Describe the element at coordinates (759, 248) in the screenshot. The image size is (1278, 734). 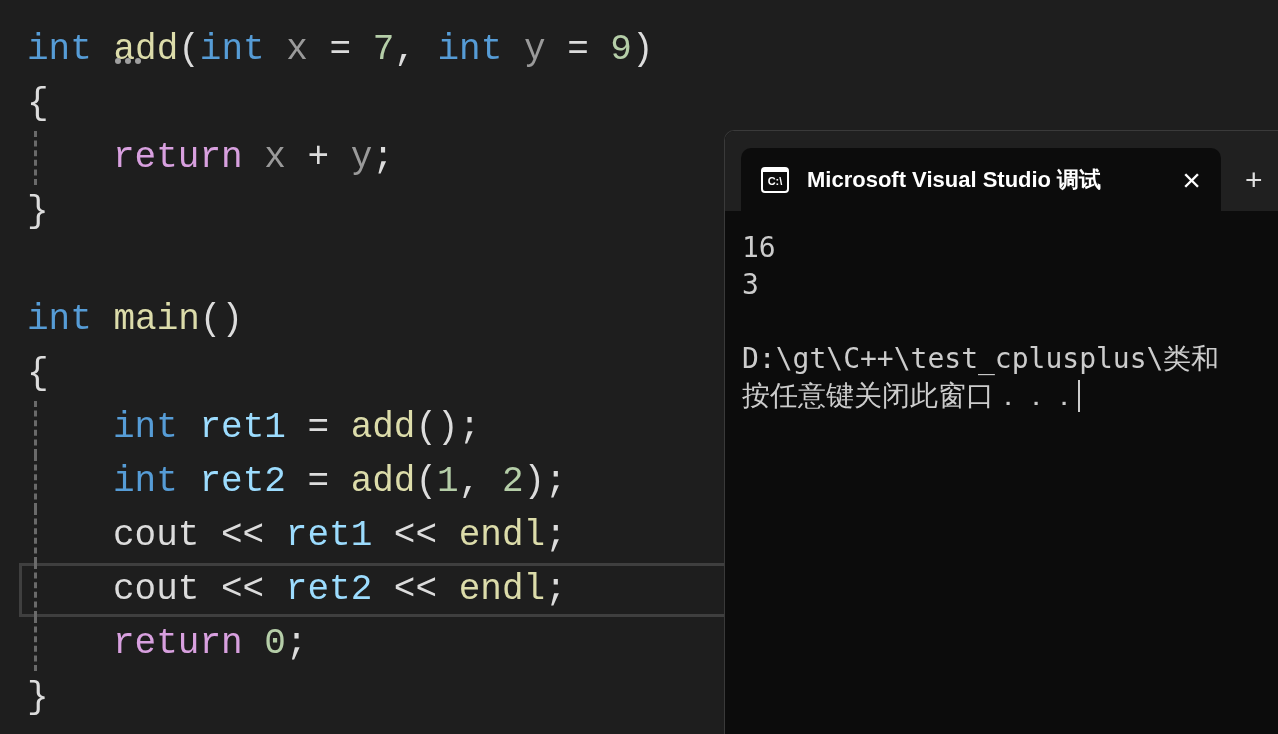
I see `output-line: 16` at that location.